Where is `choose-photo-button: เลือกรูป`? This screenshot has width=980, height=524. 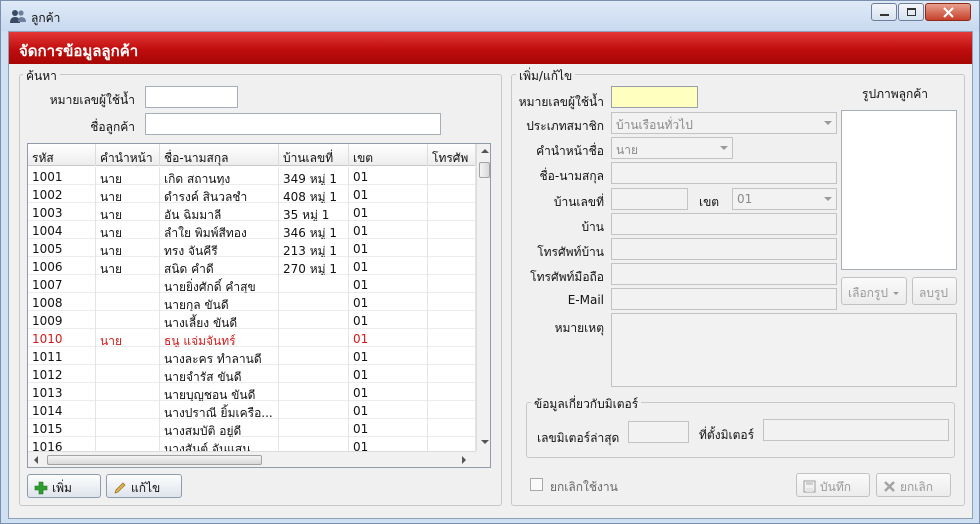
choose-photo-button: เลือกรูป is located at coordinates (874, 291).